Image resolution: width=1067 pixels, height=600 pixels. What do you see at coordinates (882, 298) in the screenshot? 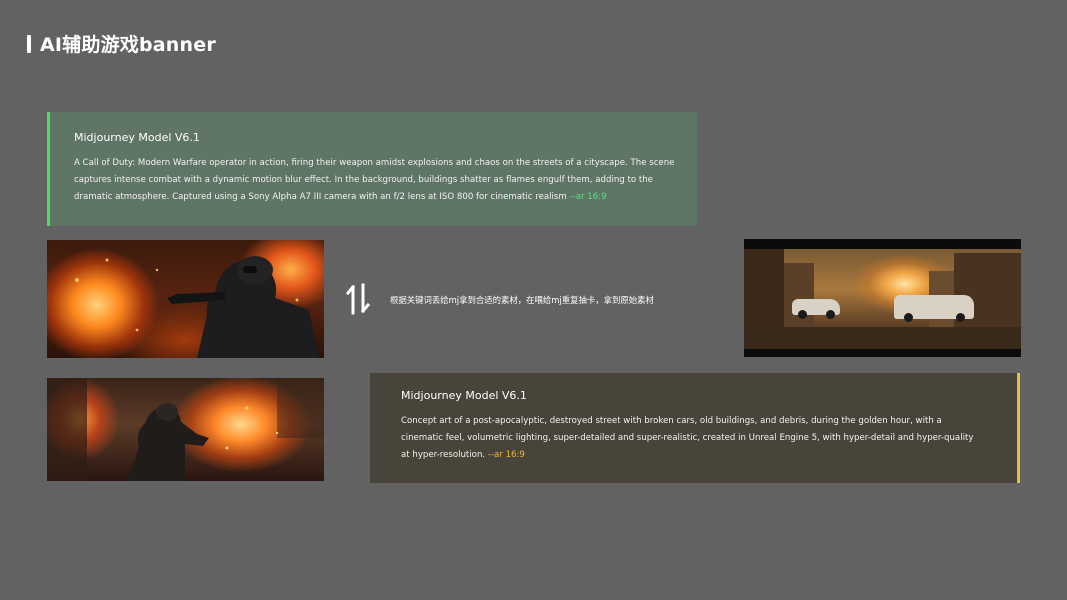
I see `ruined-street-image` at bounding box center [882, 298].